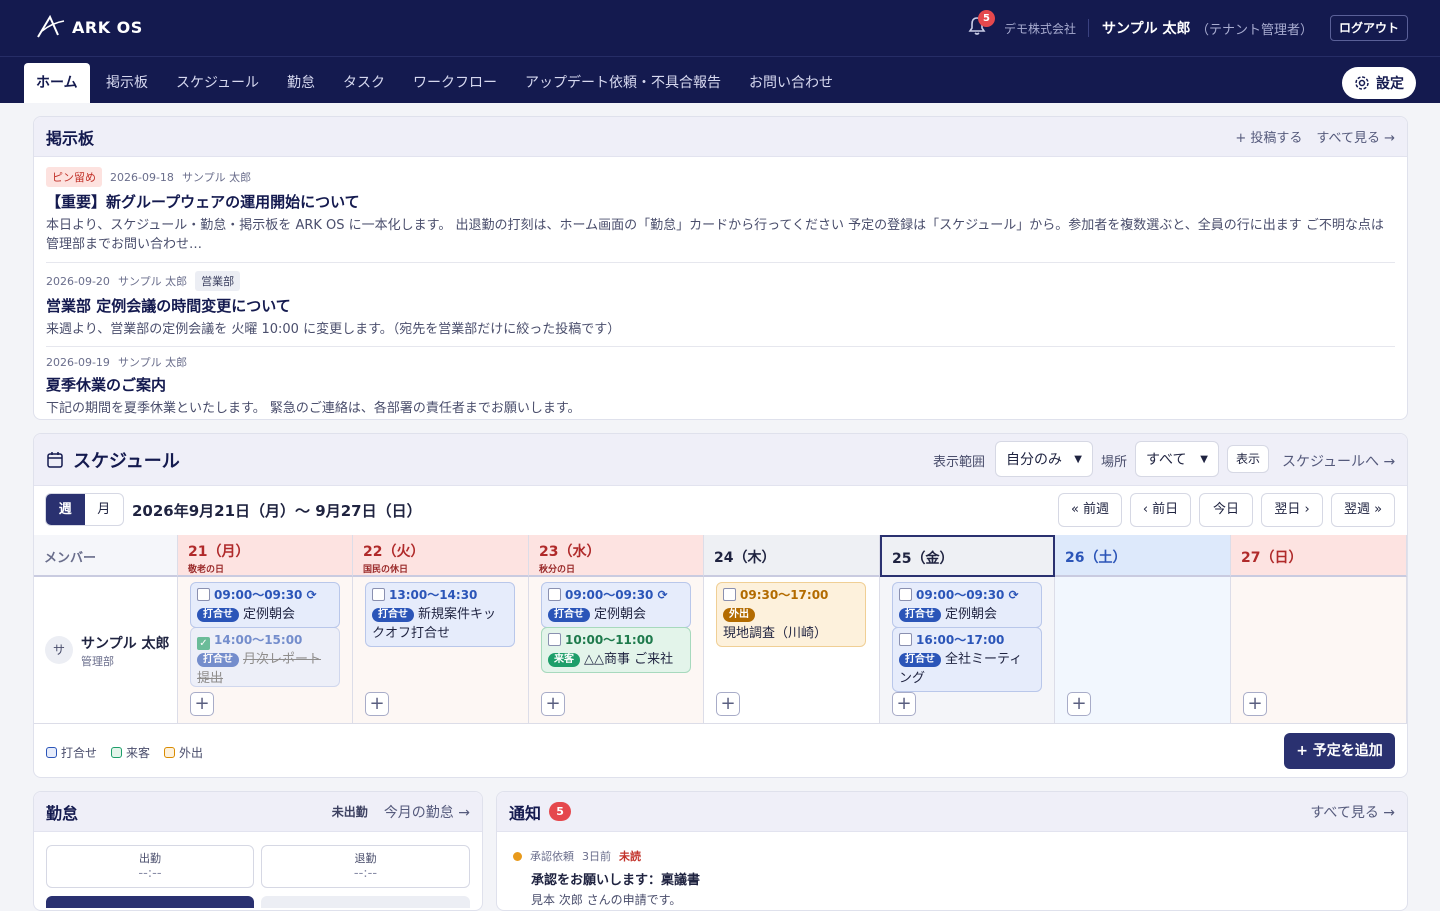 This screenshot has width=1440, height=911. I want to click on board-see-all-link: すべて見る →, so click(1355, 136).